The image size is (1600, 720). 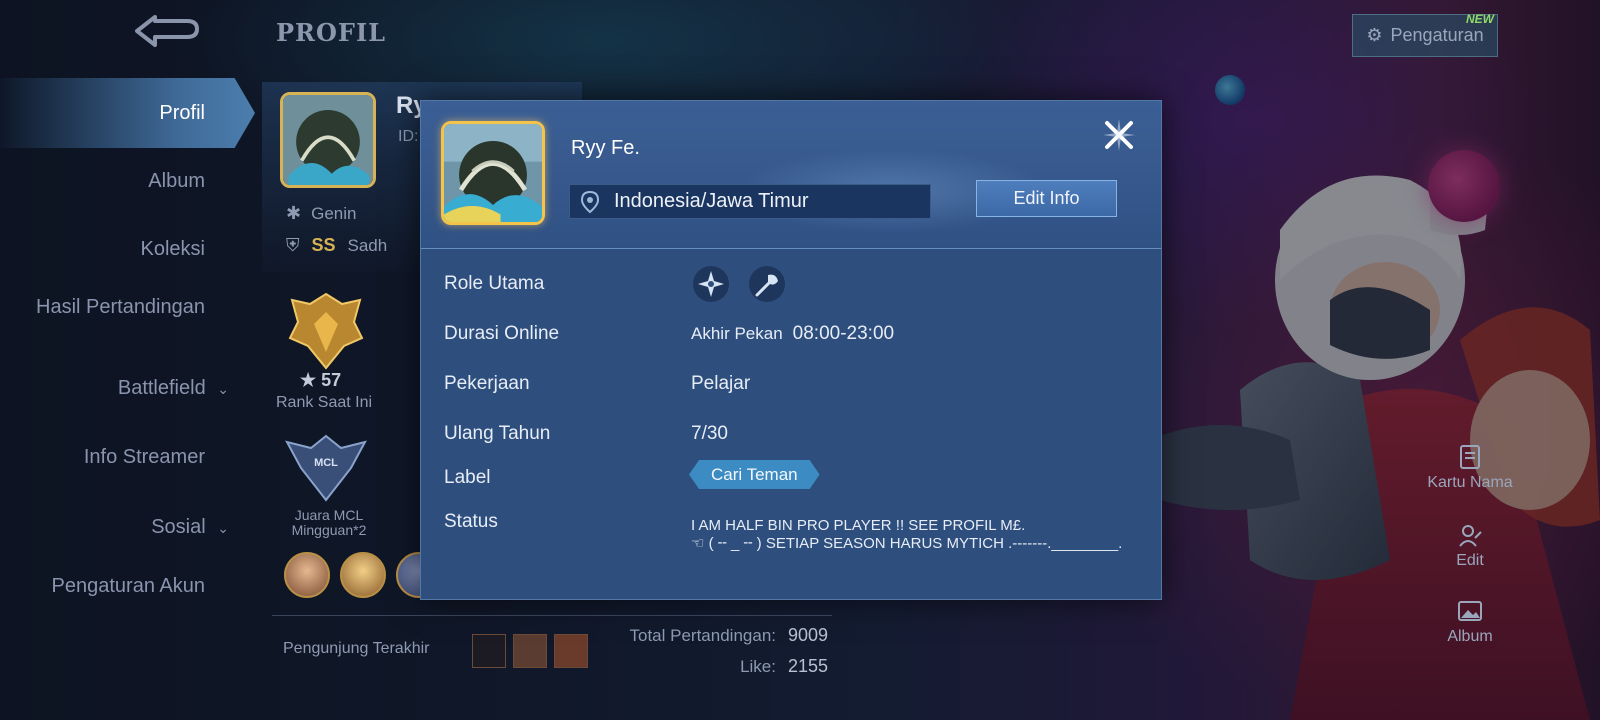 I want to click on total-matches-label: Total Pertandingan:, so click(x=703, y=635).